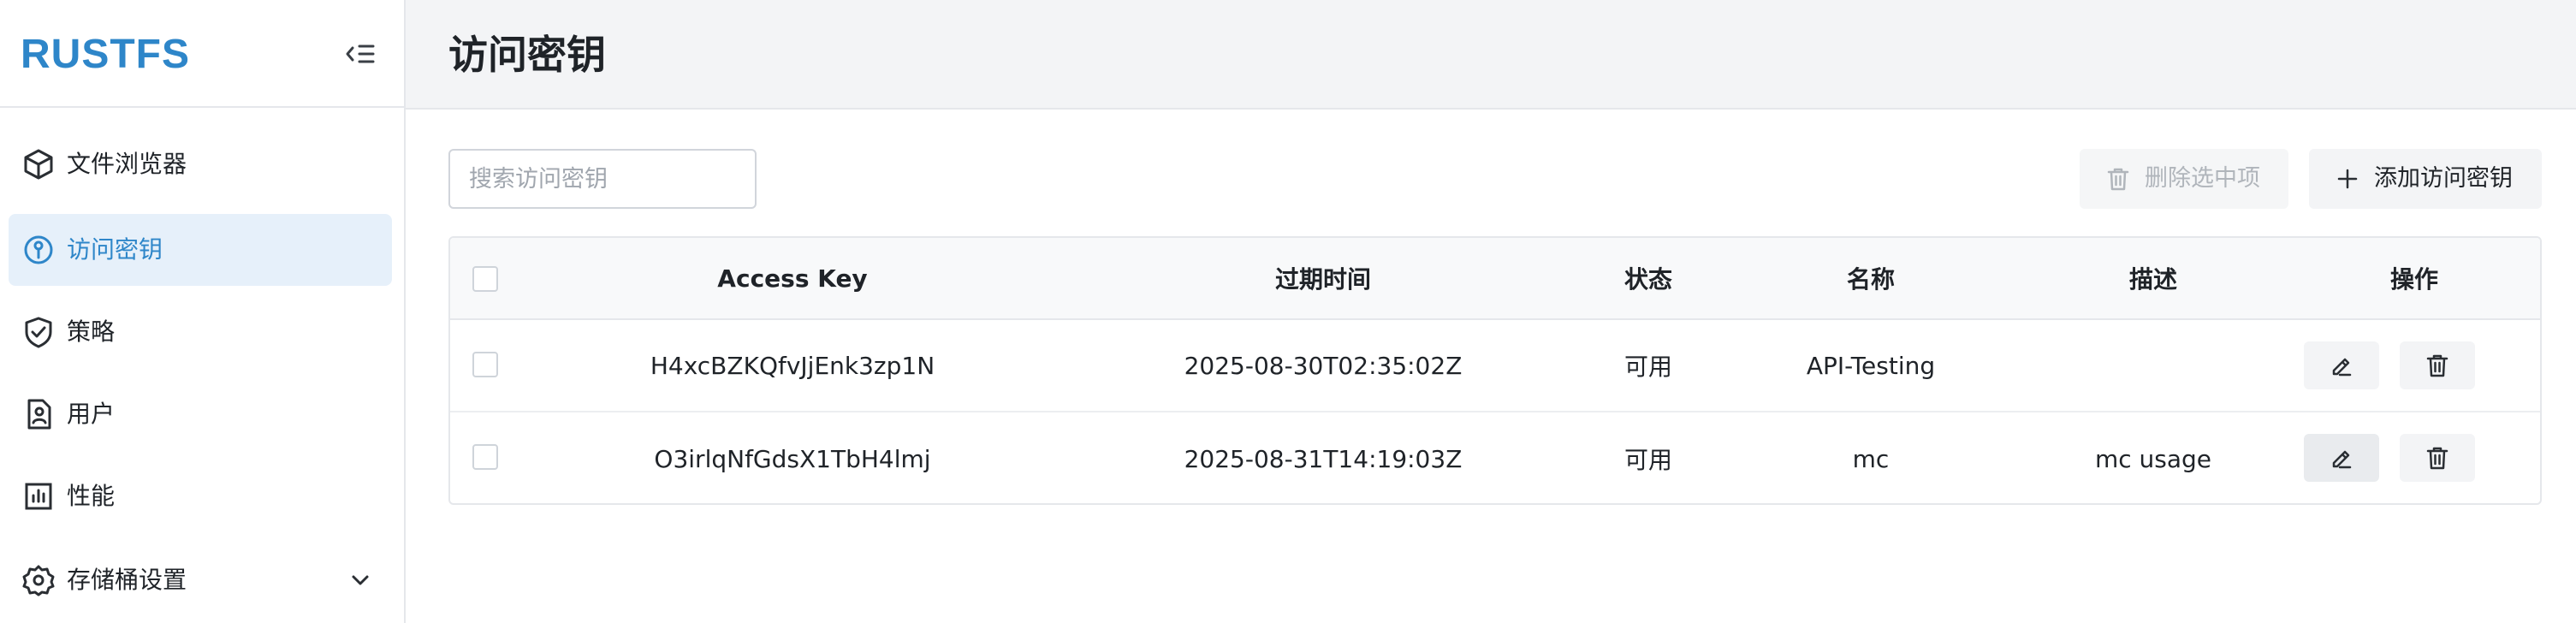  Describe the element at coordinates (202, 54) in the screenshot. I see `sidebar-header: RUSTFS` at that location.